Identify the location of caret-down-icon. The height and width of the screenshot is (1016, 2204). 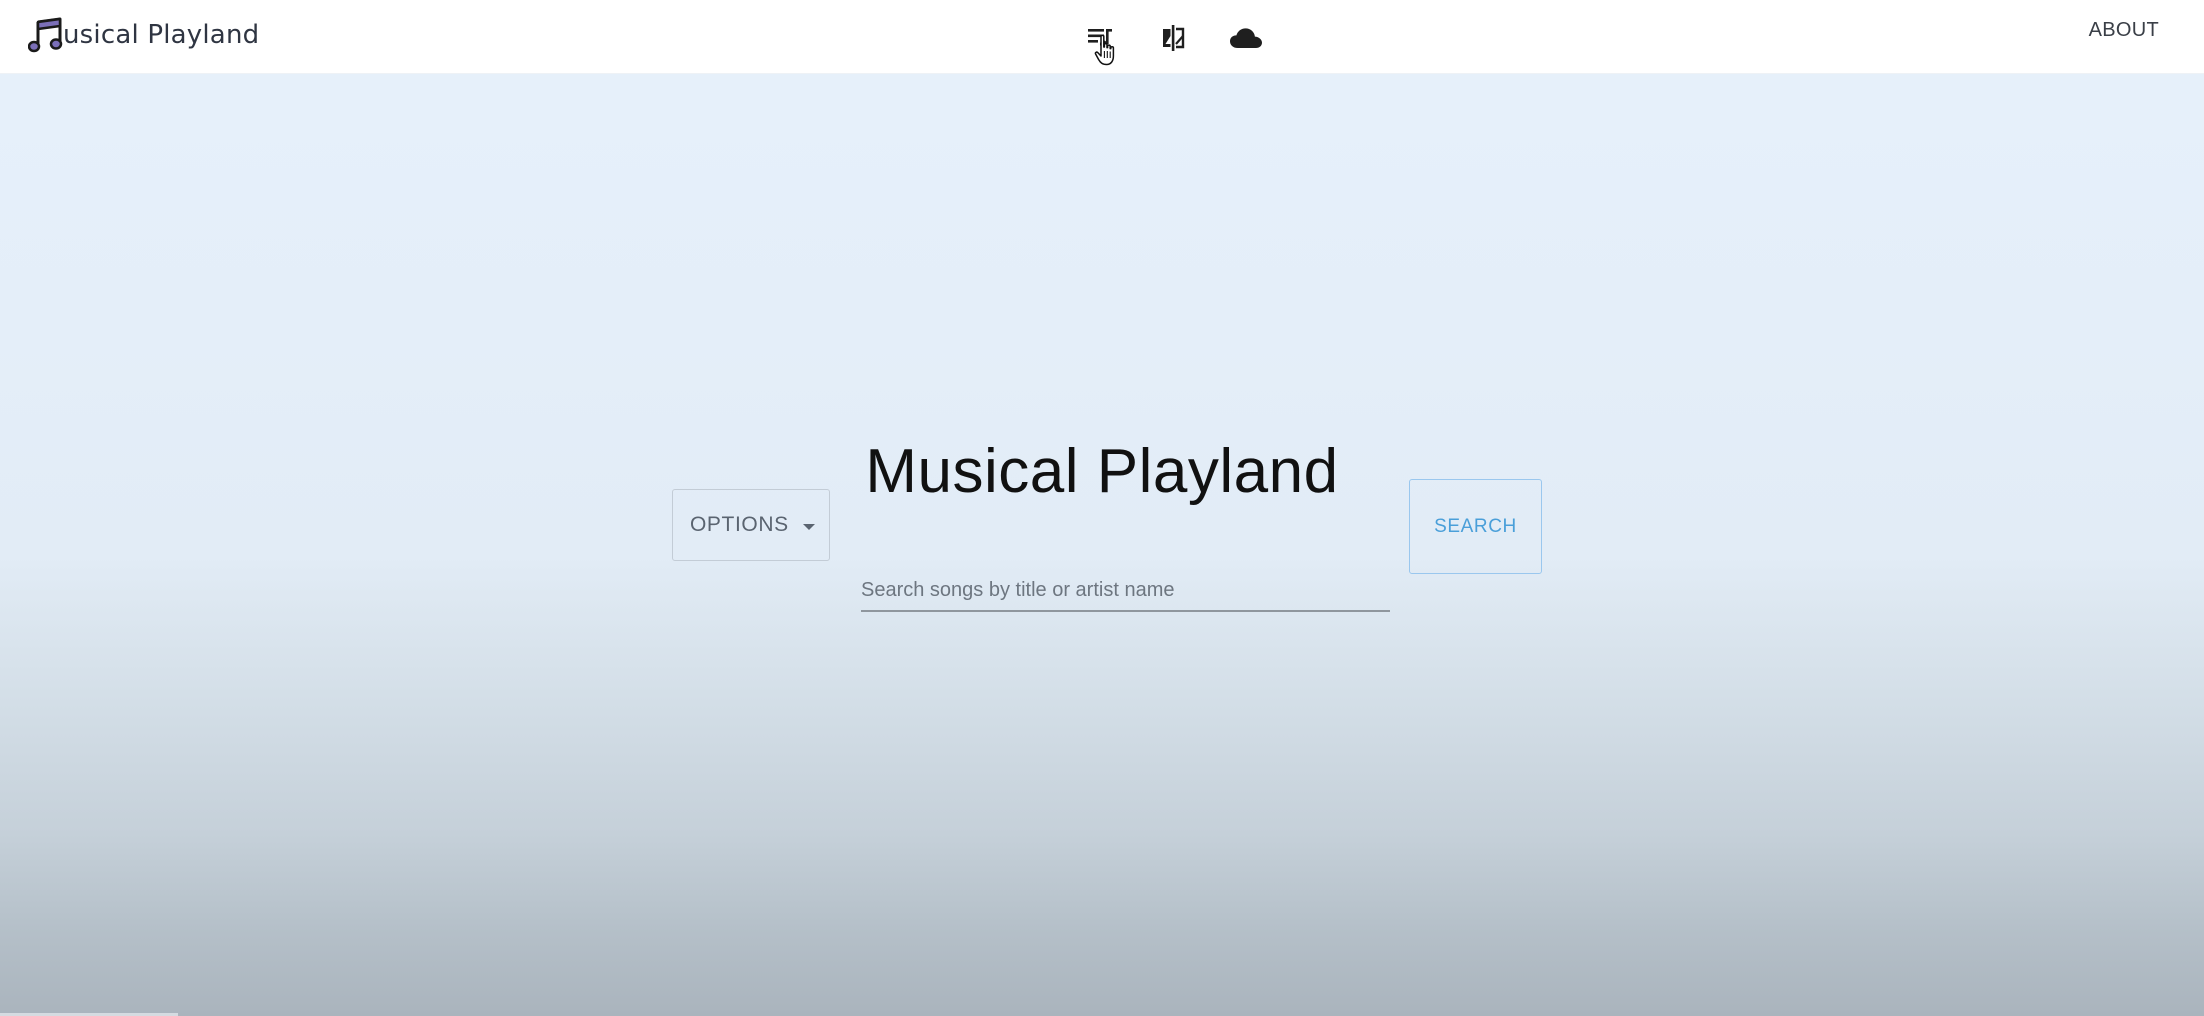
(808, 527).